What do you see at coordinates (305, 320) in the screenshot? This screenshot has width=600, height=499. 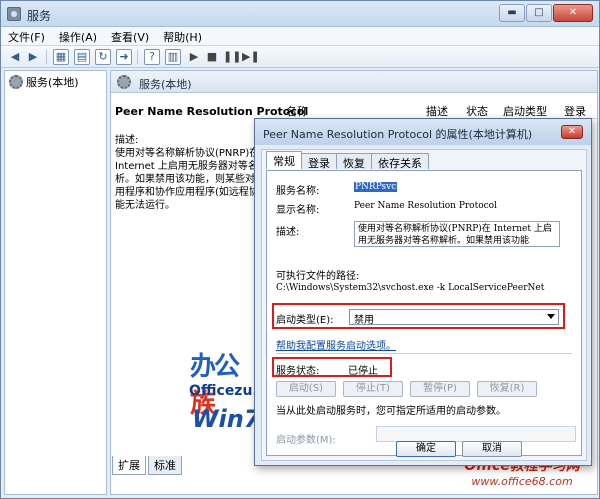 I see `startup-type-label: 启动类型(E):` at bounding box center [305, 320].